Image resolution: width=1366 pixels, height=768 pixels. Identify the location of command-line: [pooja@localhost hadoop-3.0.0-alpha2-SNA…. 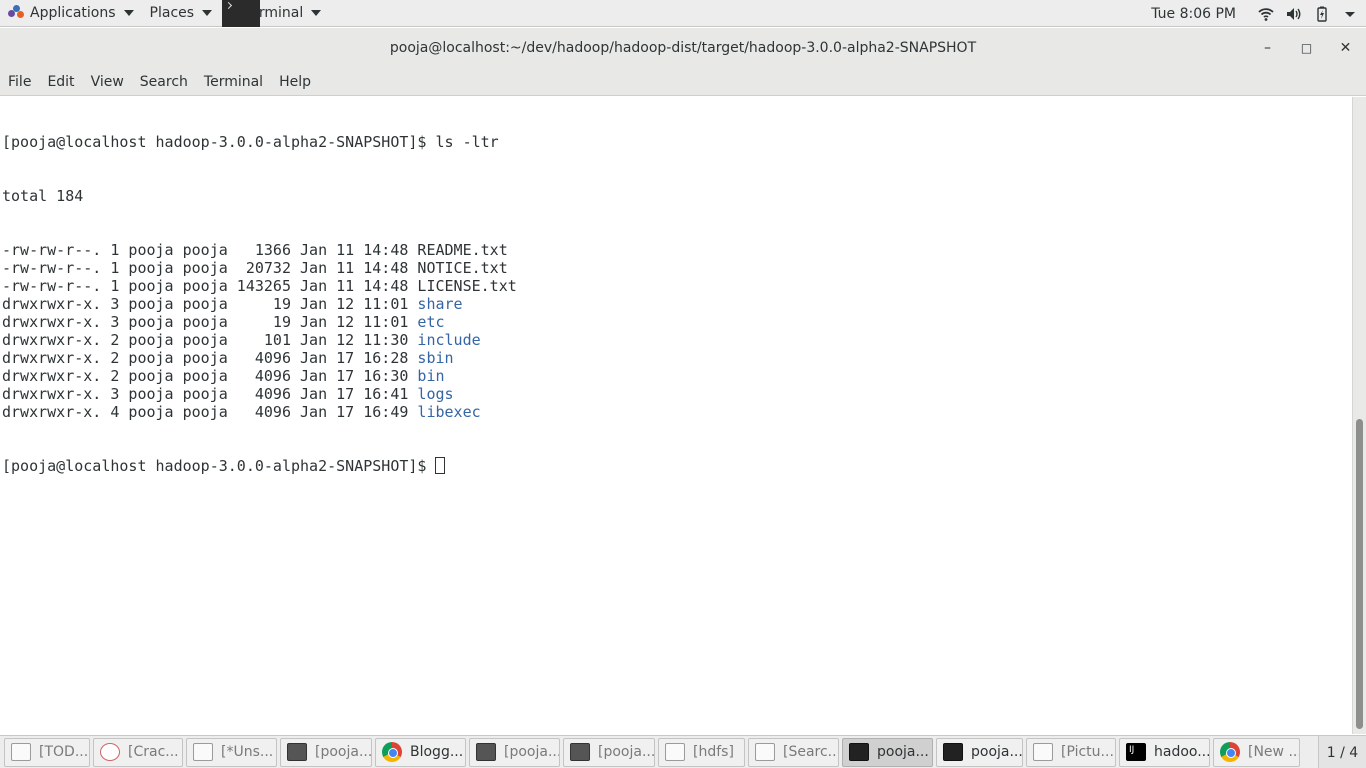
(250, 142).